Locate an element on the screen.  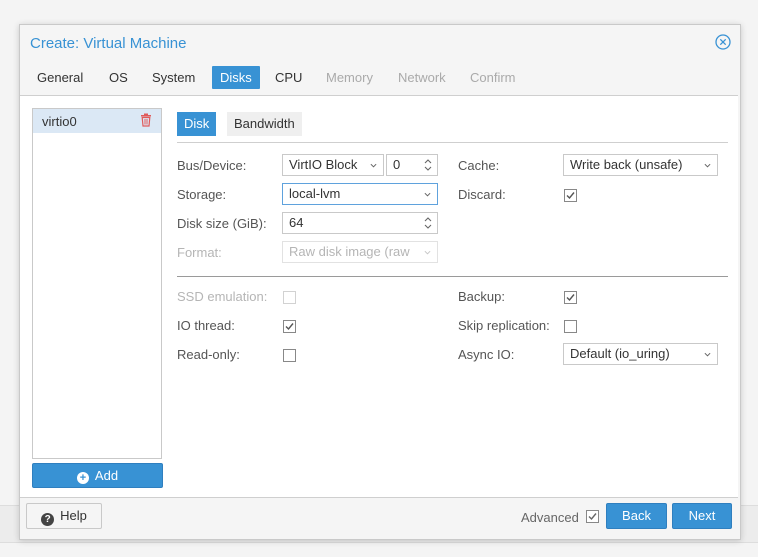
storage-value: local-lvm is located at coordinates (315, 193).